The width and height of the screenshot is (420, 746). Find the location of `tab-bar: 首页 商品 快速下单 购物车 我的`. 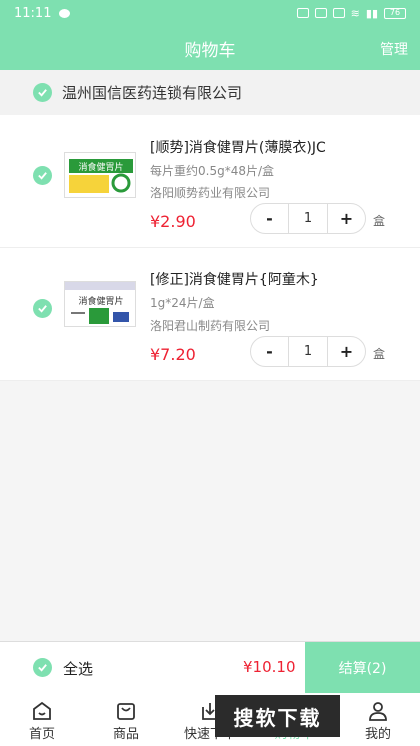

tab-bar: 首页 商品 快速下单 购物车 我的 is located at coordinates (210, 719).